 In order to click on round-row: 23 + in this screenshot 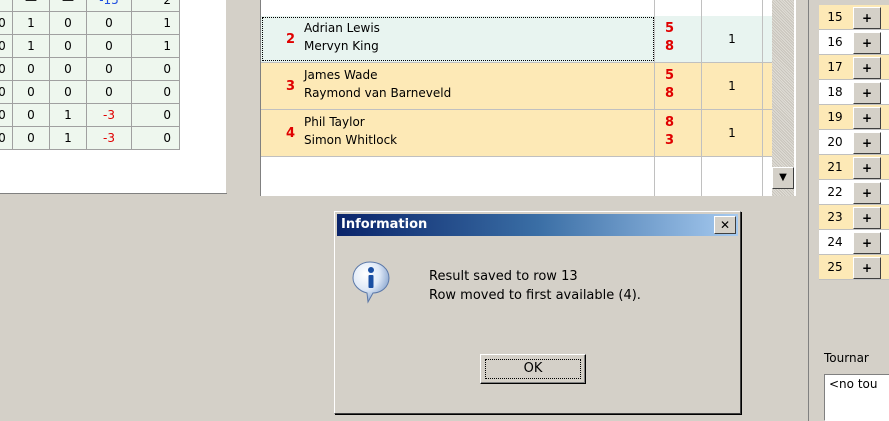, I will do `click(854, 217)`.